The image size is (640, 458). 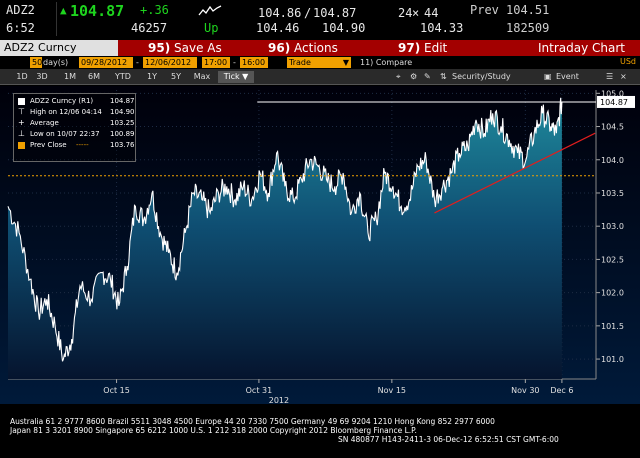 What do you see at coordinates (21, 133) in the screenshot?
I see `low-marker-icon: ⊥` at bounding box center [21, 133].